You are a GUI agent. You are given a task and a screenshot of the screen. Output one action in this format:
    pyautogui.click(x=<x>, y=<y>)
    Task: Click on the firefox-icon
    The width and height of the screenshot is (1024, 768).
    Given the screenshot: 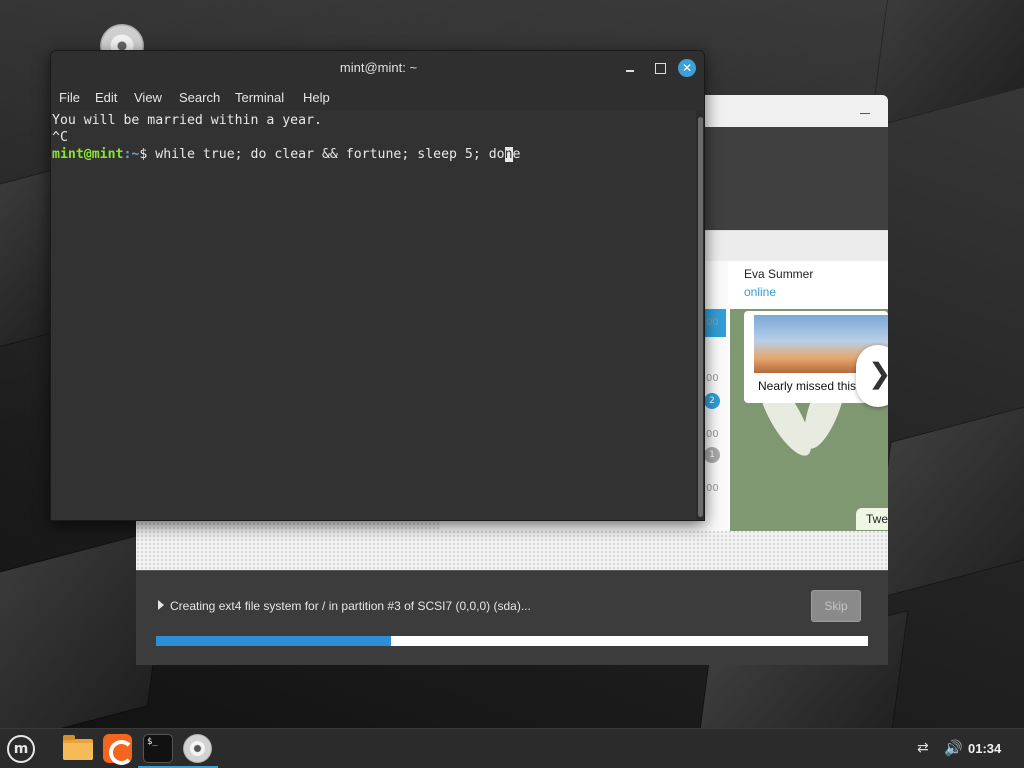 What is the action you would take?
    pyautogui.click(x=118, y=749)
    